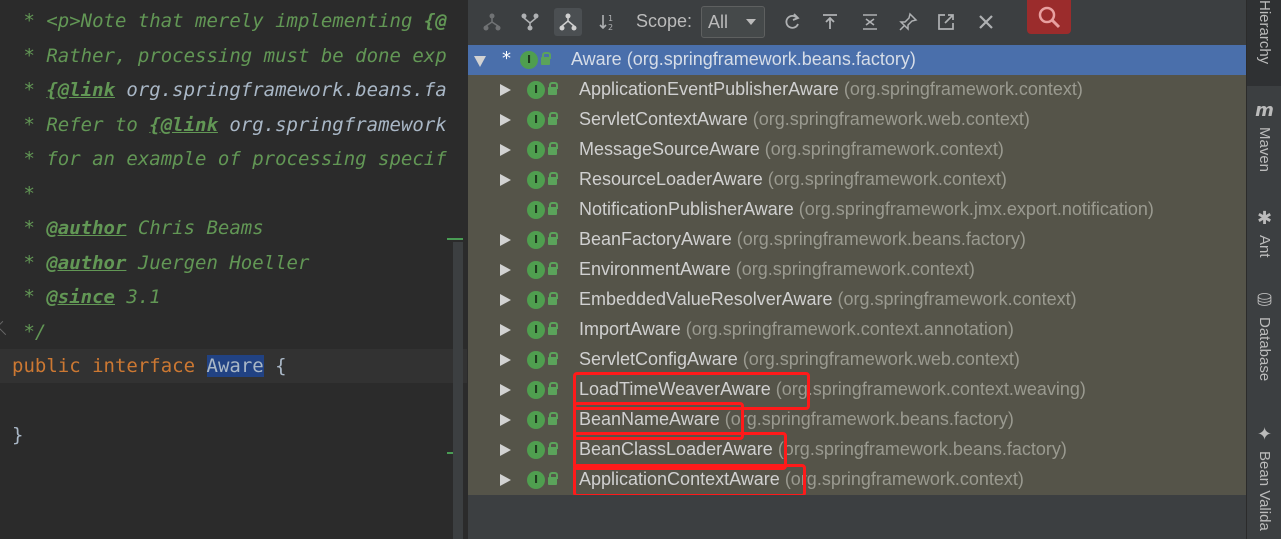 Image resolution: width=1281 pixels, height=539 pixels. Describe the element at coordinates (86, 297) in the screenshot. I see `code-line: * @since 3.1` at that location.